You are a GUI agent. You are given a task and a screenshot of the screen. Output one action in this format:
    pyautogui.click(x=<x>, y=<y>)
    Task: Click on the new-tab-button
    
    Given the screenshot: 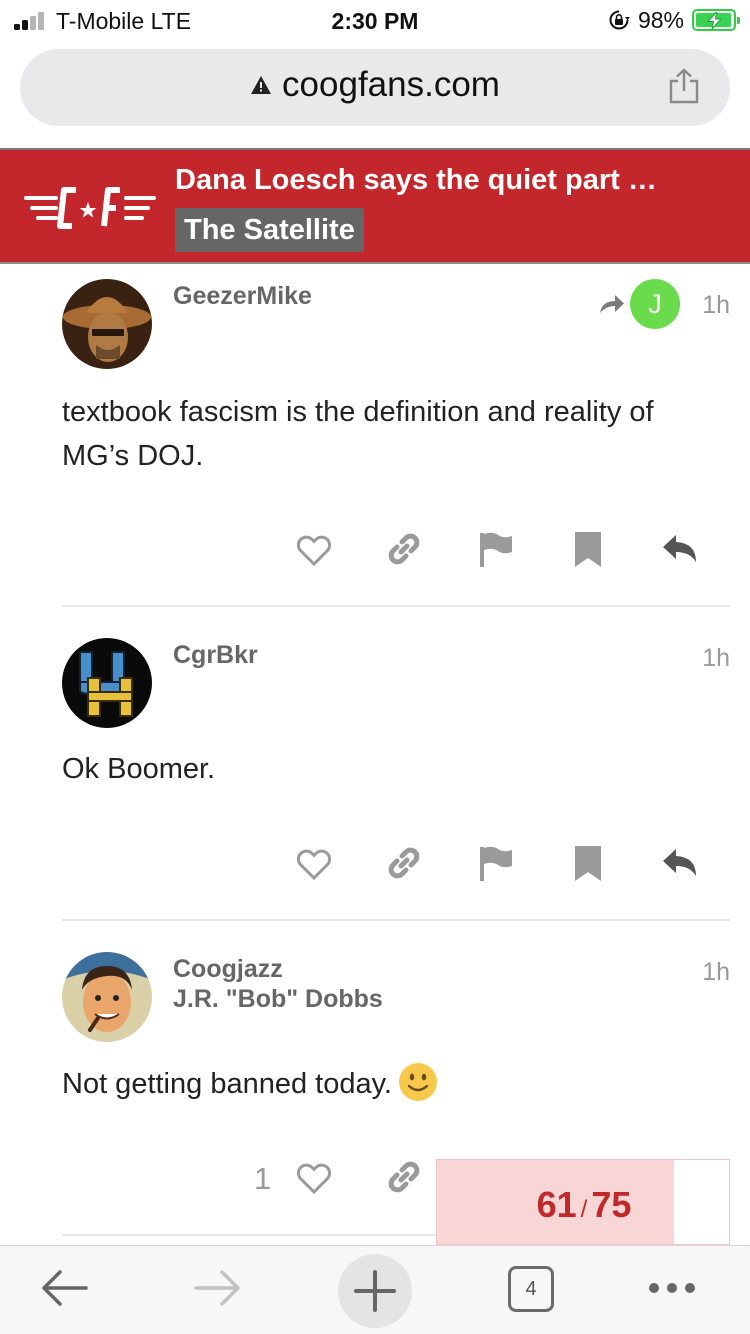 What is the action you would take?
    pyautogui.click(x=375, y=1291)
    